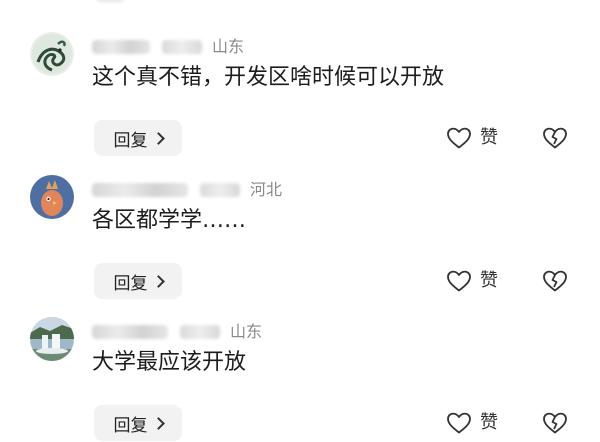 The width and height of the screenshot is (600, 442). What do you see at coordinates (110, 1) in the screenshot?
I see `previous-comment-remnant` at bounding box center [110, 1].